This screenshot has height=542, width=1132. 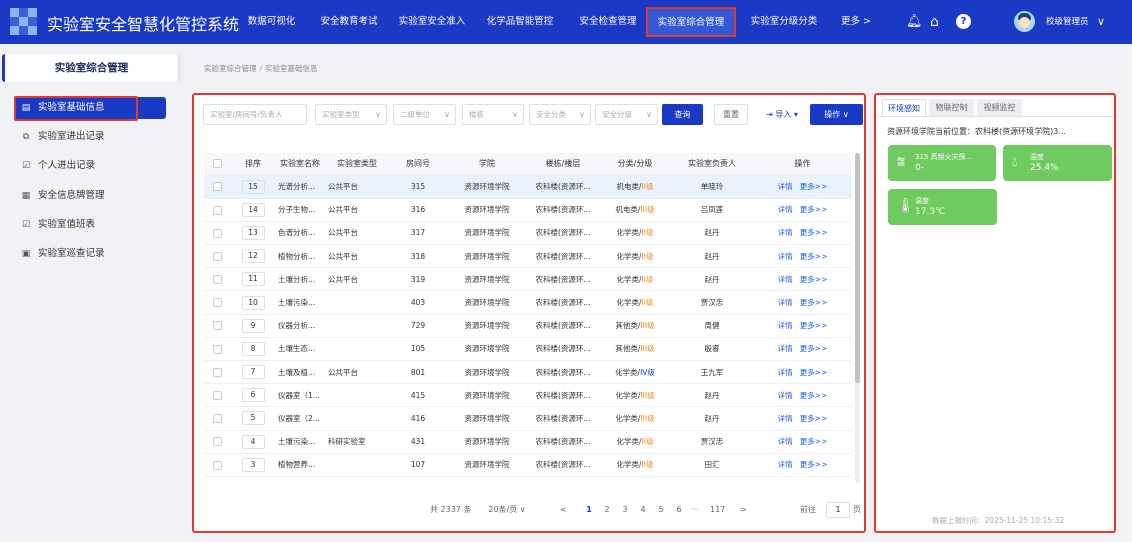 What do you see at coordinates (608, 22) in the screenshot?
I see `nav-safety-inspection: 安全检查管理` at bounding box center [608, 22].